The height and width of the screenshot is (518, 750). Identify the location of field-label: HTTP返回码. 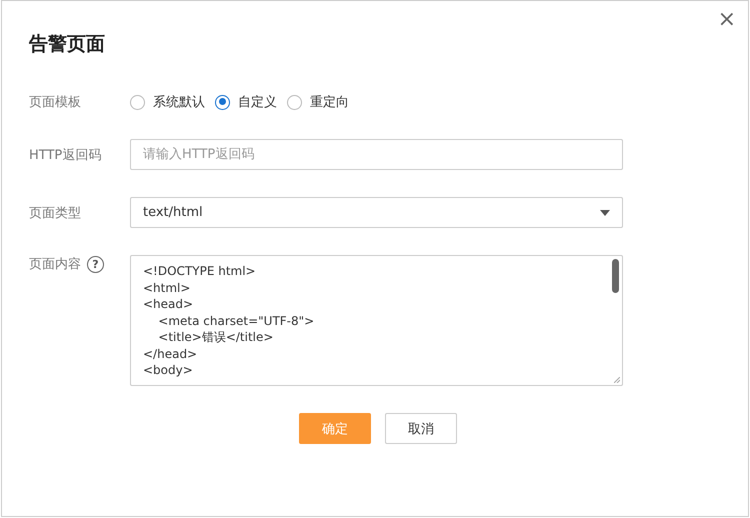
(65, 155).